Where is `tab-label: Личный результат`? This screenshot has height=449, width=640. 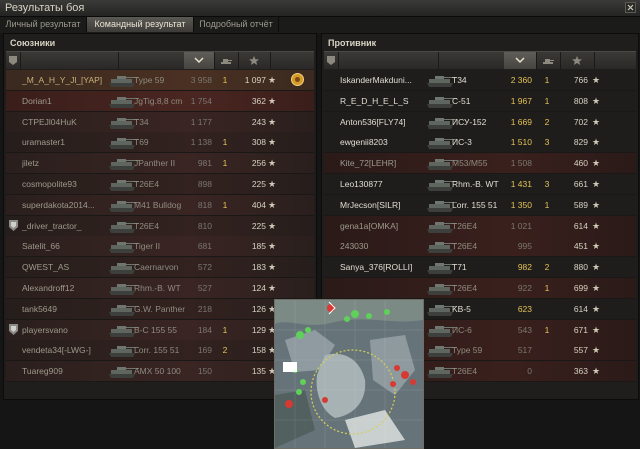
tab-label: Личный результат is located at coordinates (43, 24).